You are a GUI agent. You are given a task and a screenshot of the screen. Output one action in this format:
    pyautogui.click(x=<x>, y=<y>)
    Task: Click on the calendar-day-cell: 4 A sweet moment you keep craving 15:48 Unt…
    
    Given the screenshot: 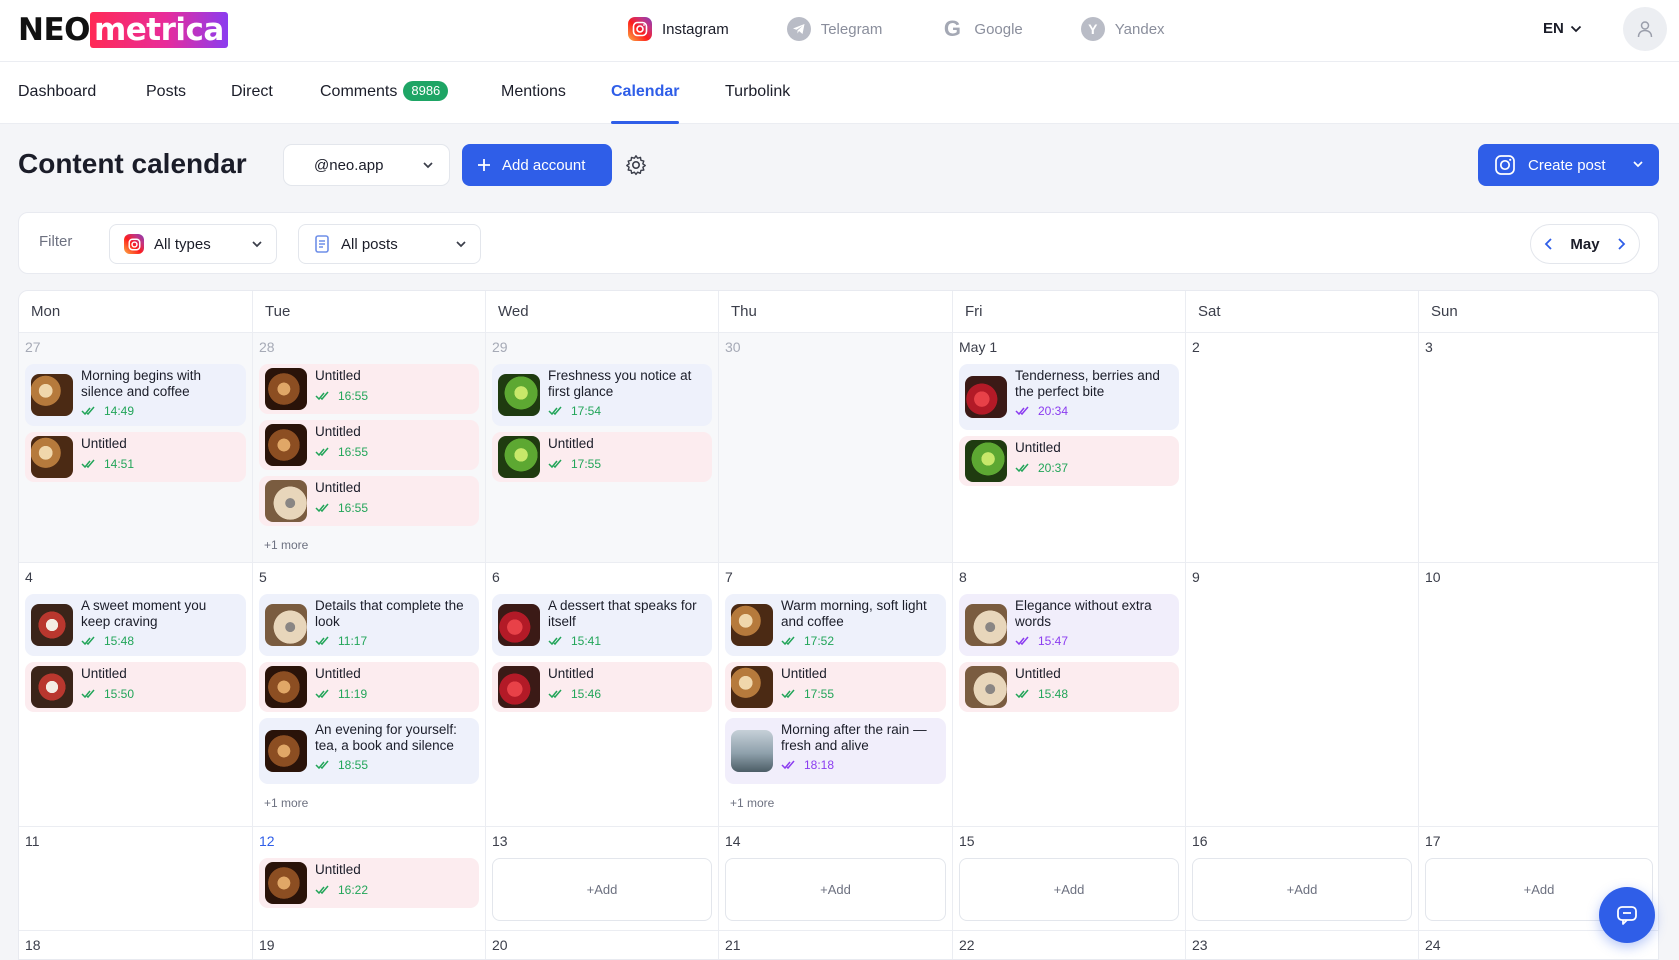 What is the action you would take?
    pyautogui.click(x=136, y=695)
    